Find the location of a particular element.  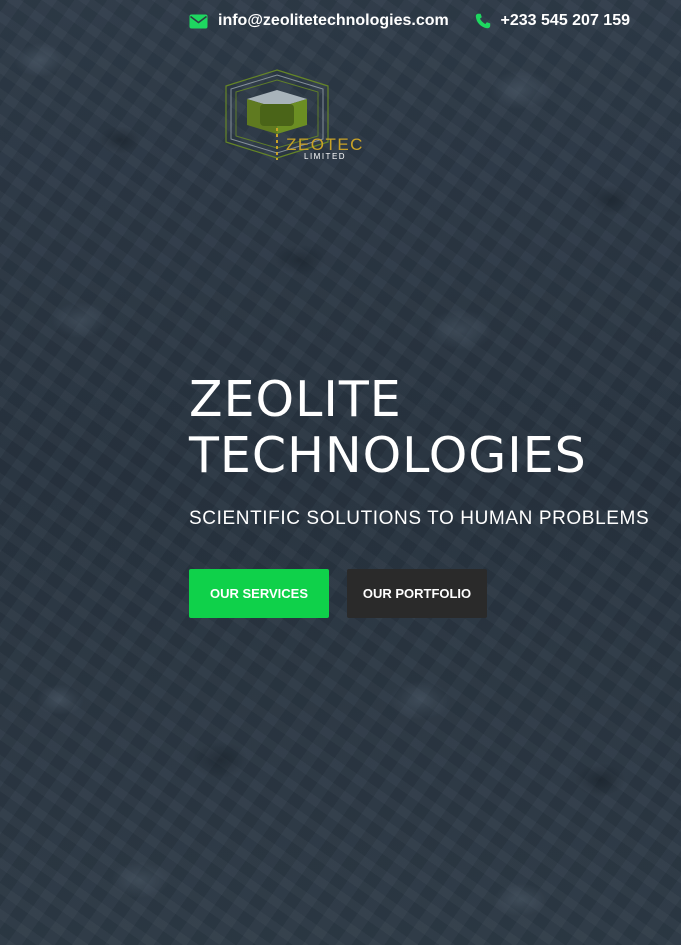

hero-subtitle: SCIENTIFIC SOLUTIONS TO HUMAN PROBLEMS is located at coordinates (419, 518).